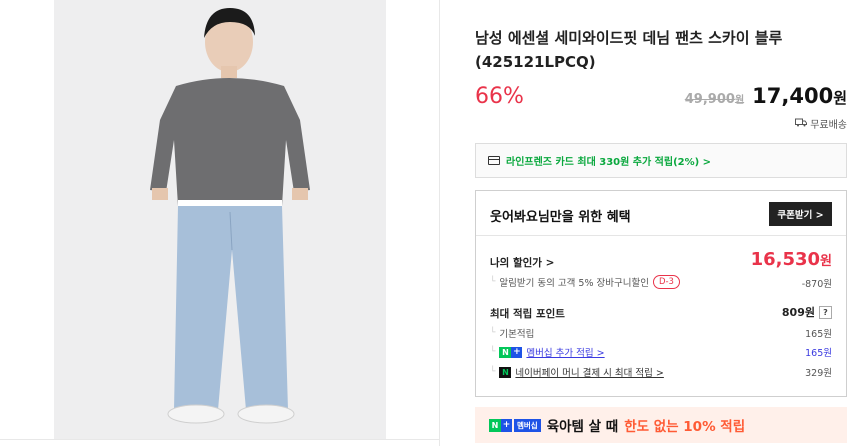 The height and width of the screenshot is (446, 850). I want to click on product-title: 남성 에센셜 세미와이드핏 데님 팬츠 스카이 블루 (425121LPCQ), so click(629, 50).